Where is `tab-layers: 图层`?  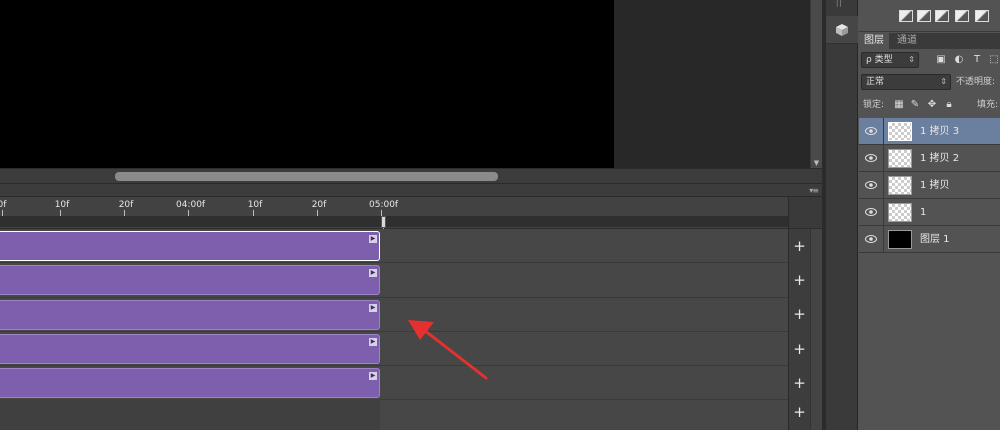
tab-layers: 图层 is located at coordinates (874, 41).